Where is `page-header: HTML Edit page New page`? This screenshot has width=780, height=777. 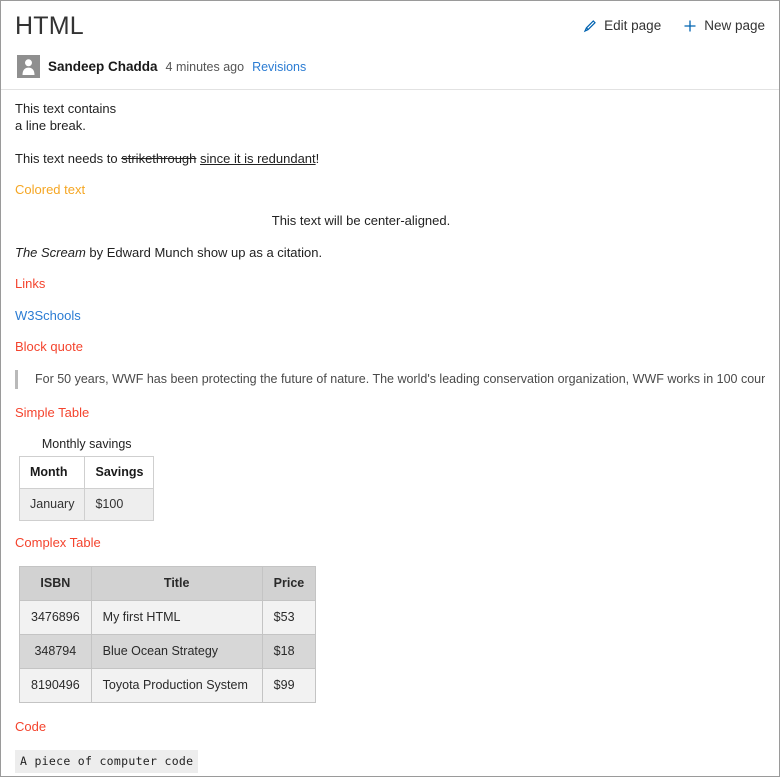
page-header: HTML Edit page New page is located at coordinates (390, 21).